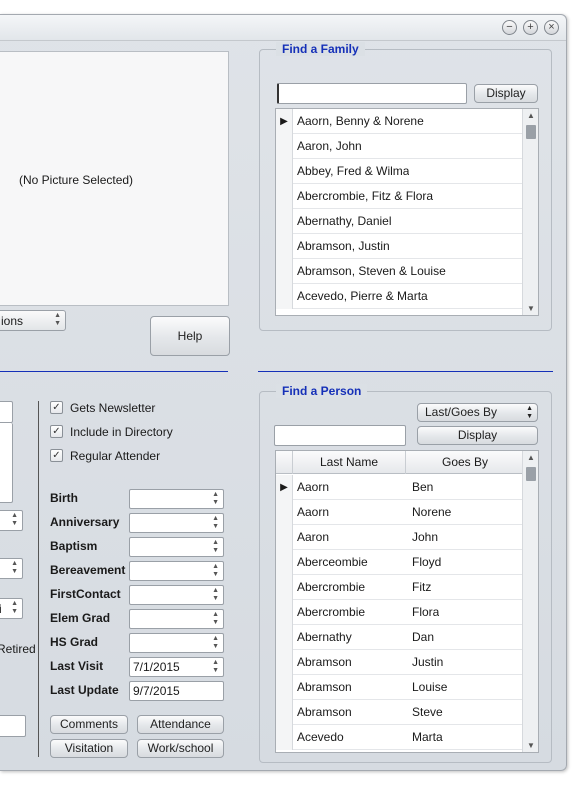  What do you see at coordinates (477, 435) in the screenshot?
I see `person-display-button: Display` at bounding box center [477, 435].